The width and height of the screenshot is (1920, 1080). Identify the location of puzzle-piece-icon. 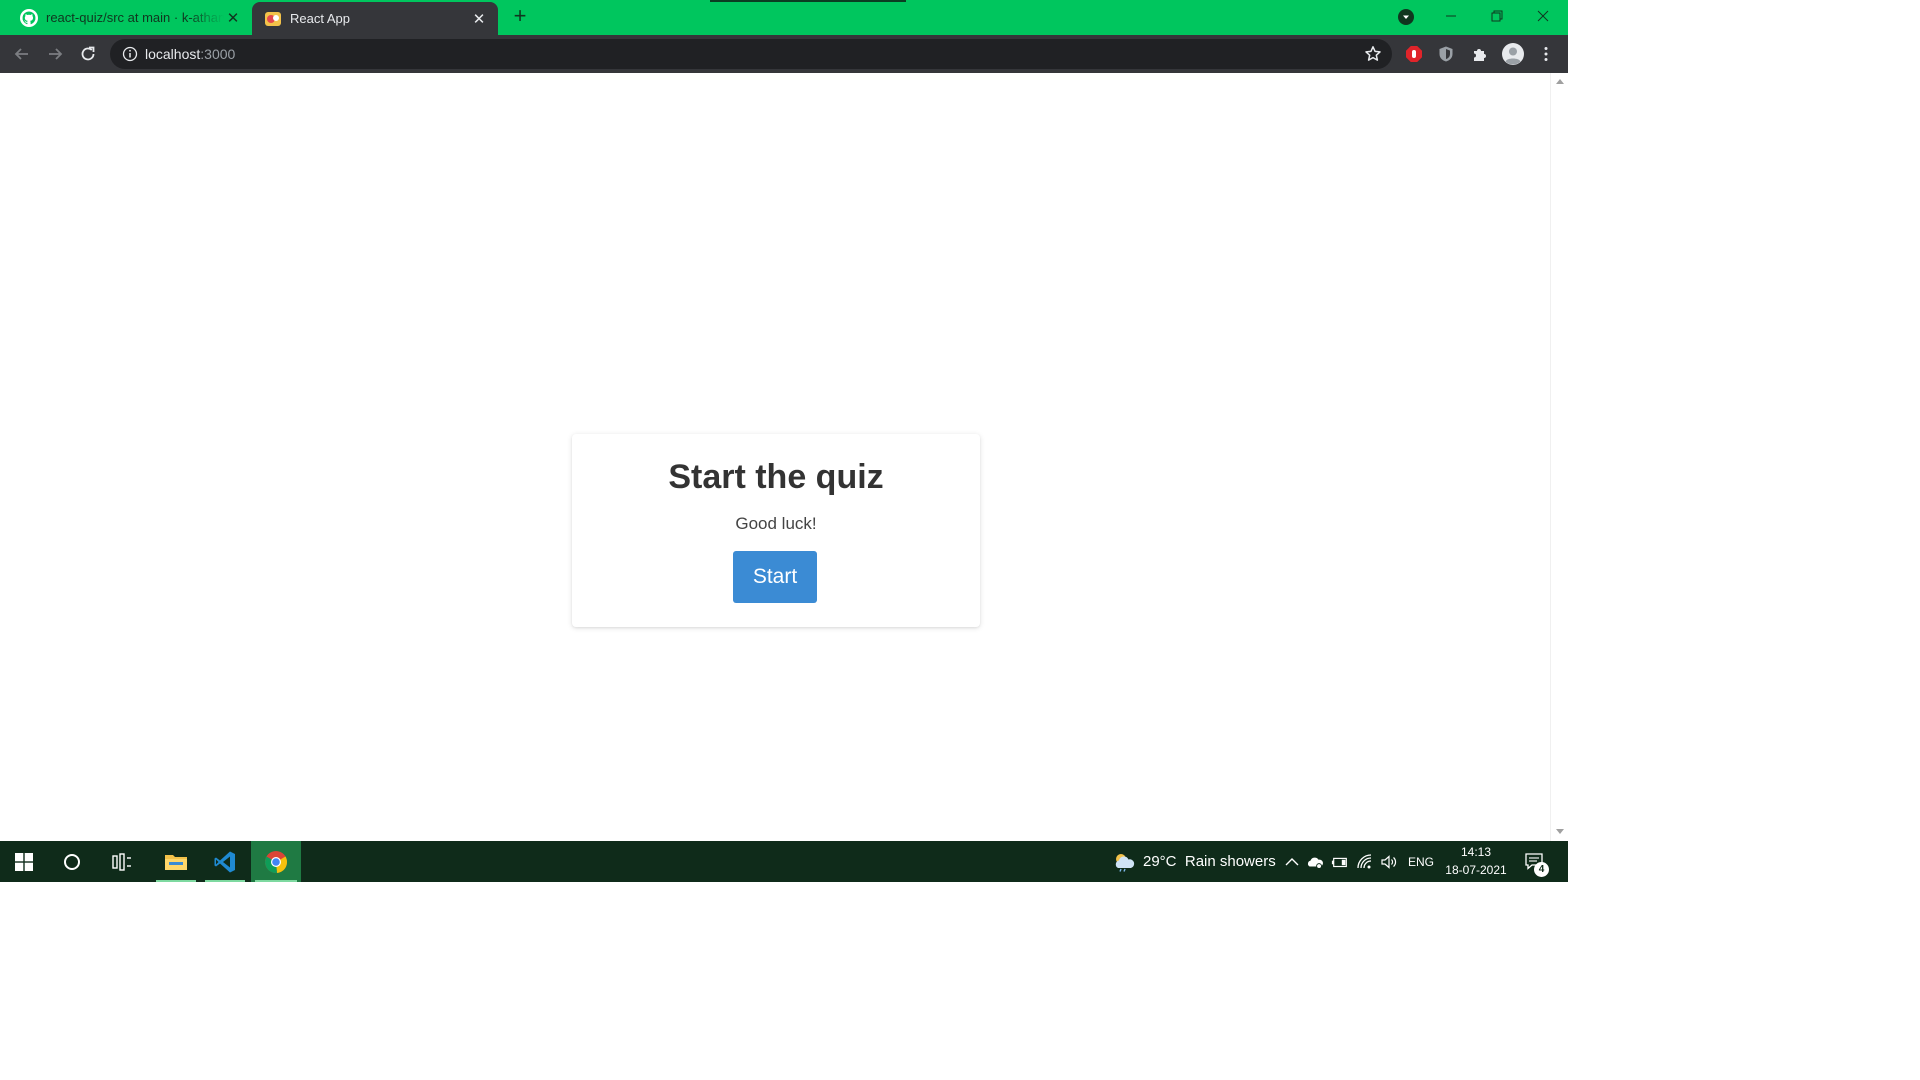
(1480, 55).